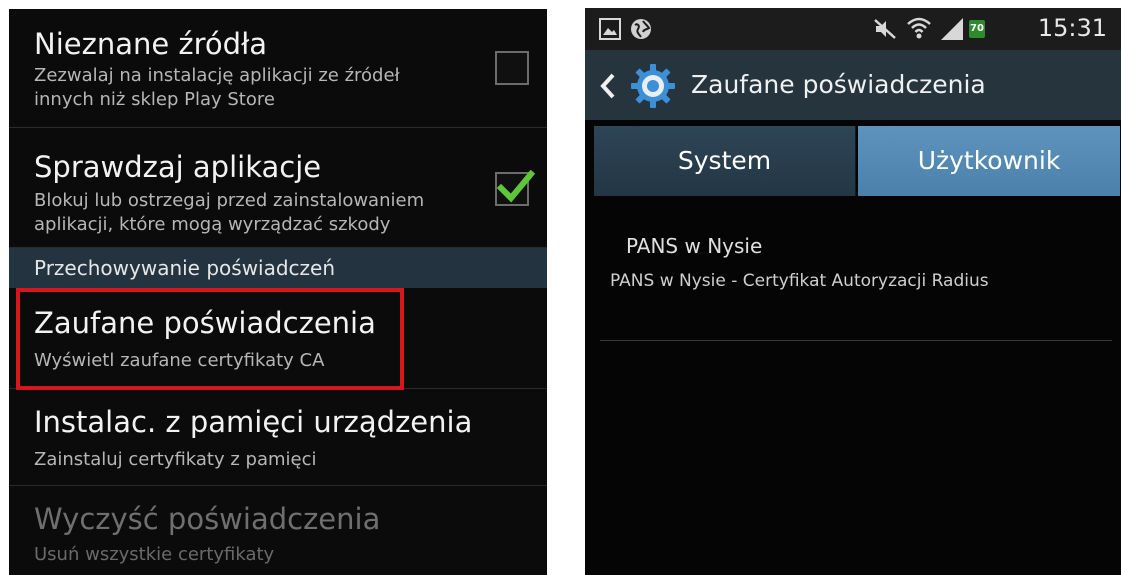 Image resolution: width=1122 pixels, height=575 pixels. I want to click on wifi-icon, so click(919, 28).